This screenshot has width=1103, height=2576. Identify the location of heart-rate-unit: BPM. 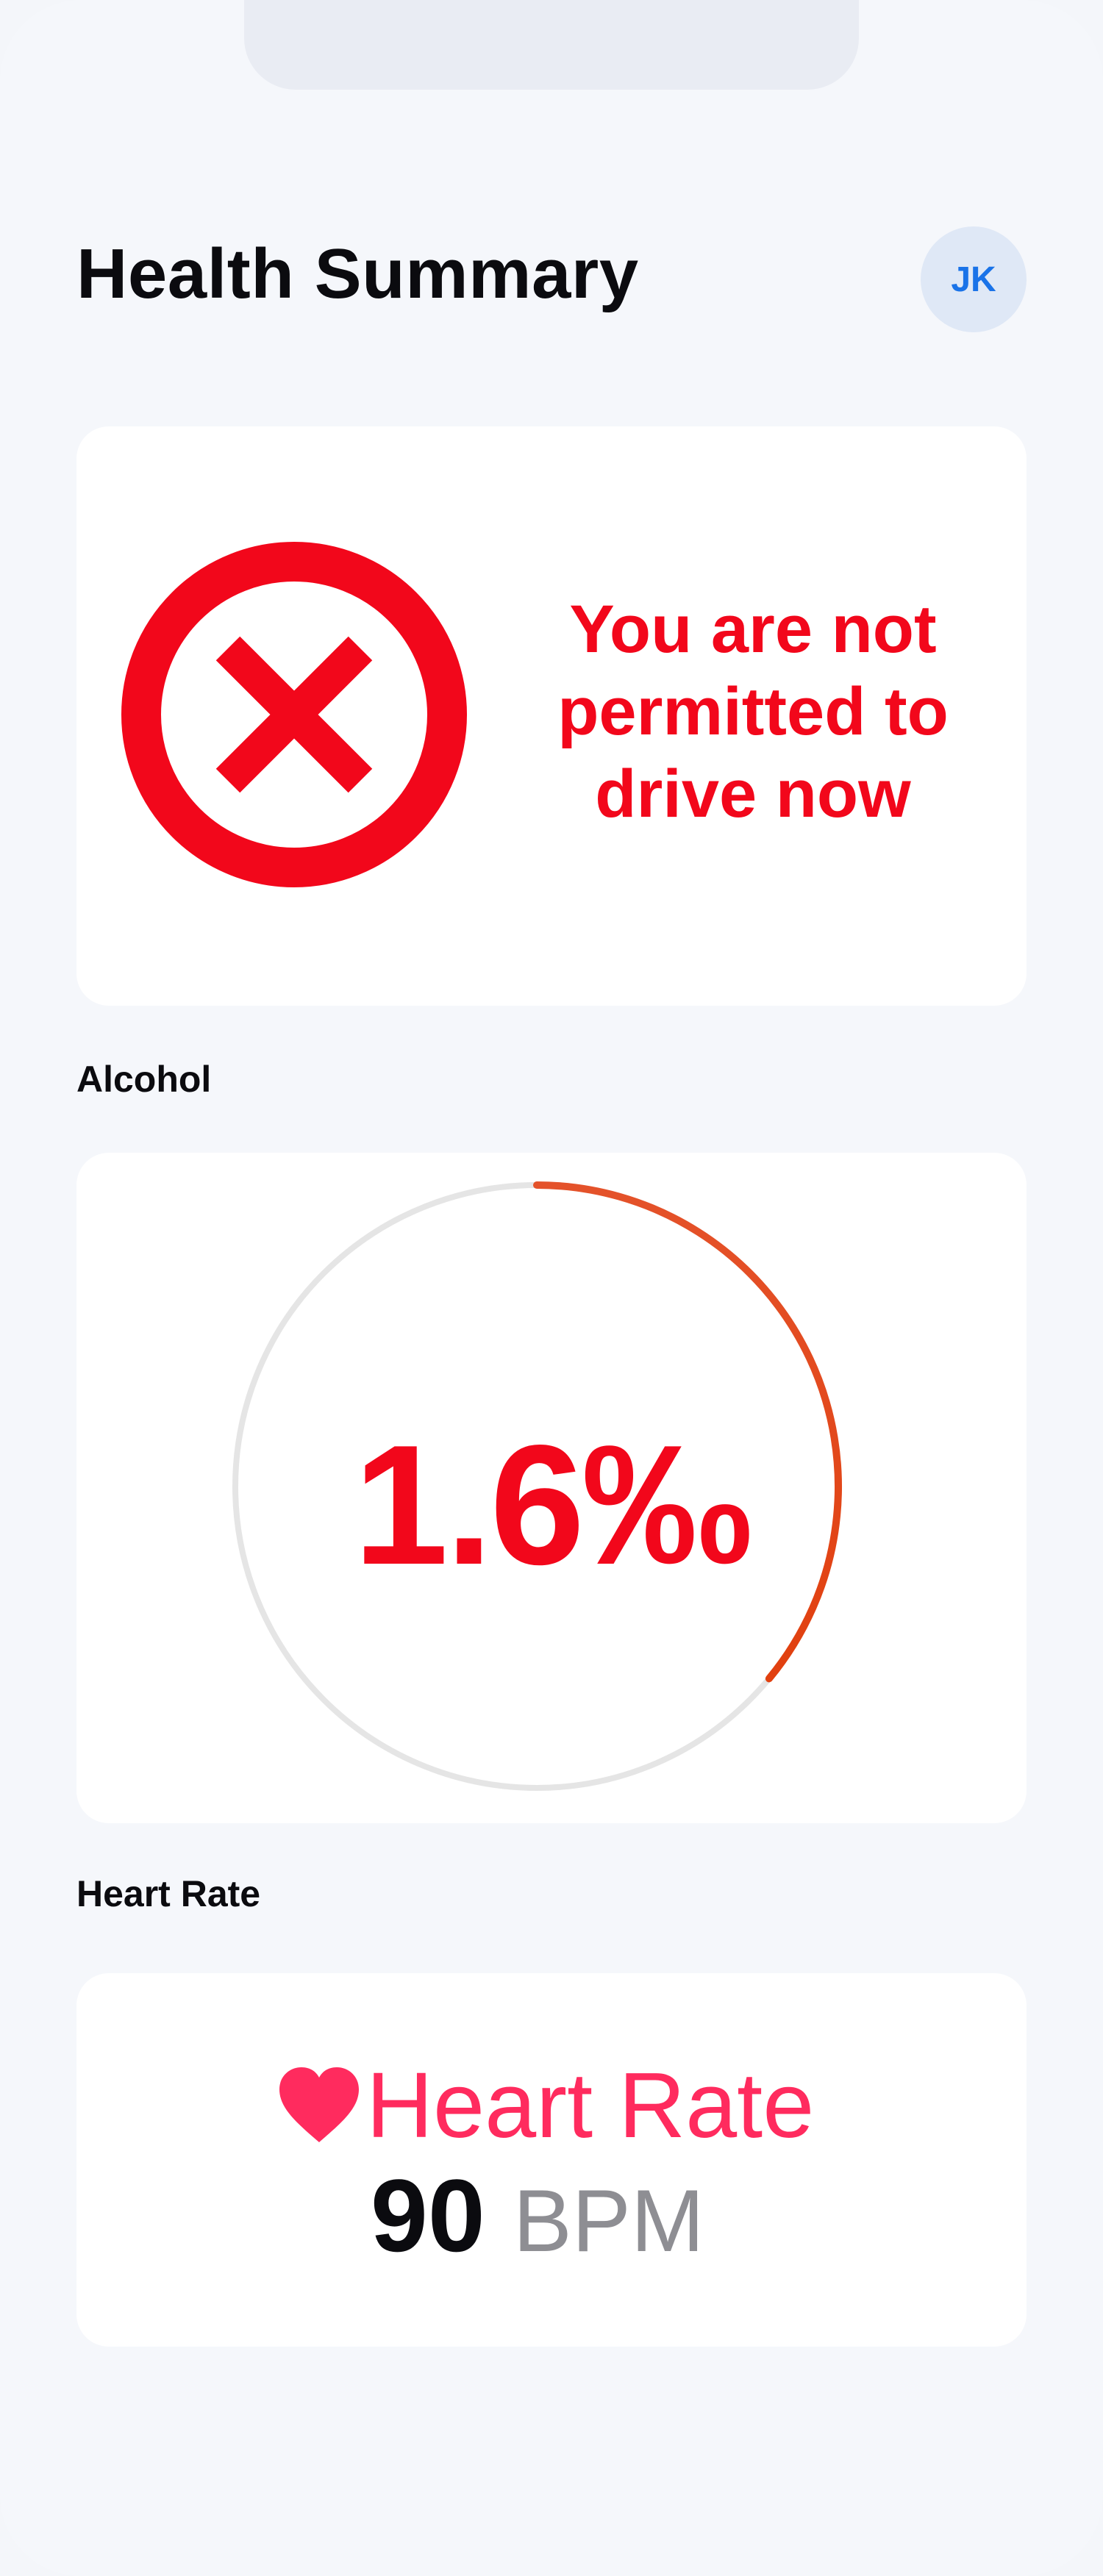
(608, 2221).